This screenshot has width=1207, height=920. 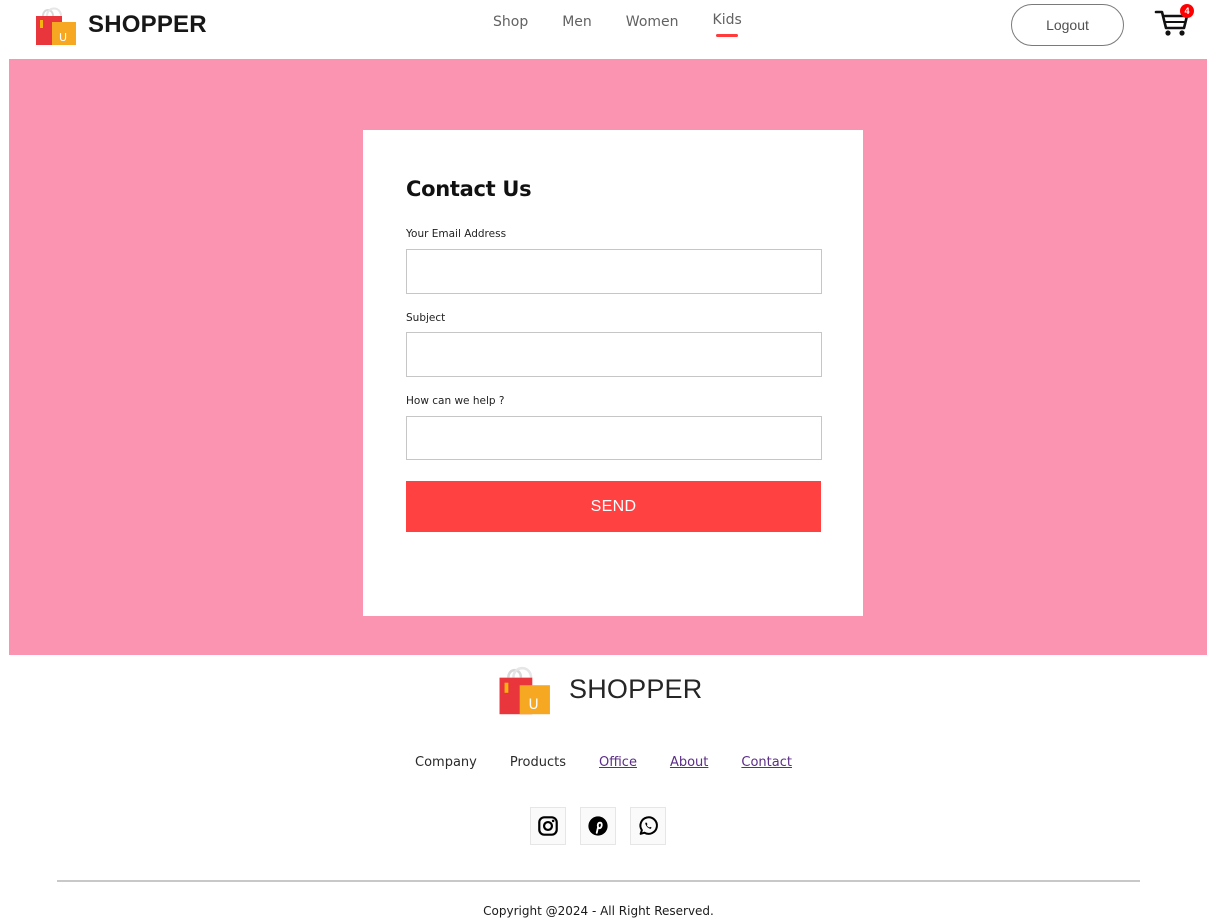 What do you see at coordinates (766, 762) in the screenshot?
I see `footer-link-contact: Contact` at bounding box center [766, 762].